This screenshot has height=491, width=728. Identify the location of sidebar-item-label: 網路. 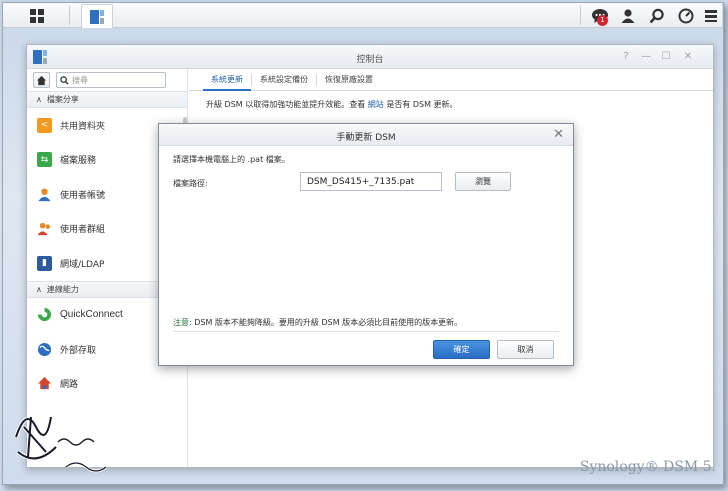
(69, 385).